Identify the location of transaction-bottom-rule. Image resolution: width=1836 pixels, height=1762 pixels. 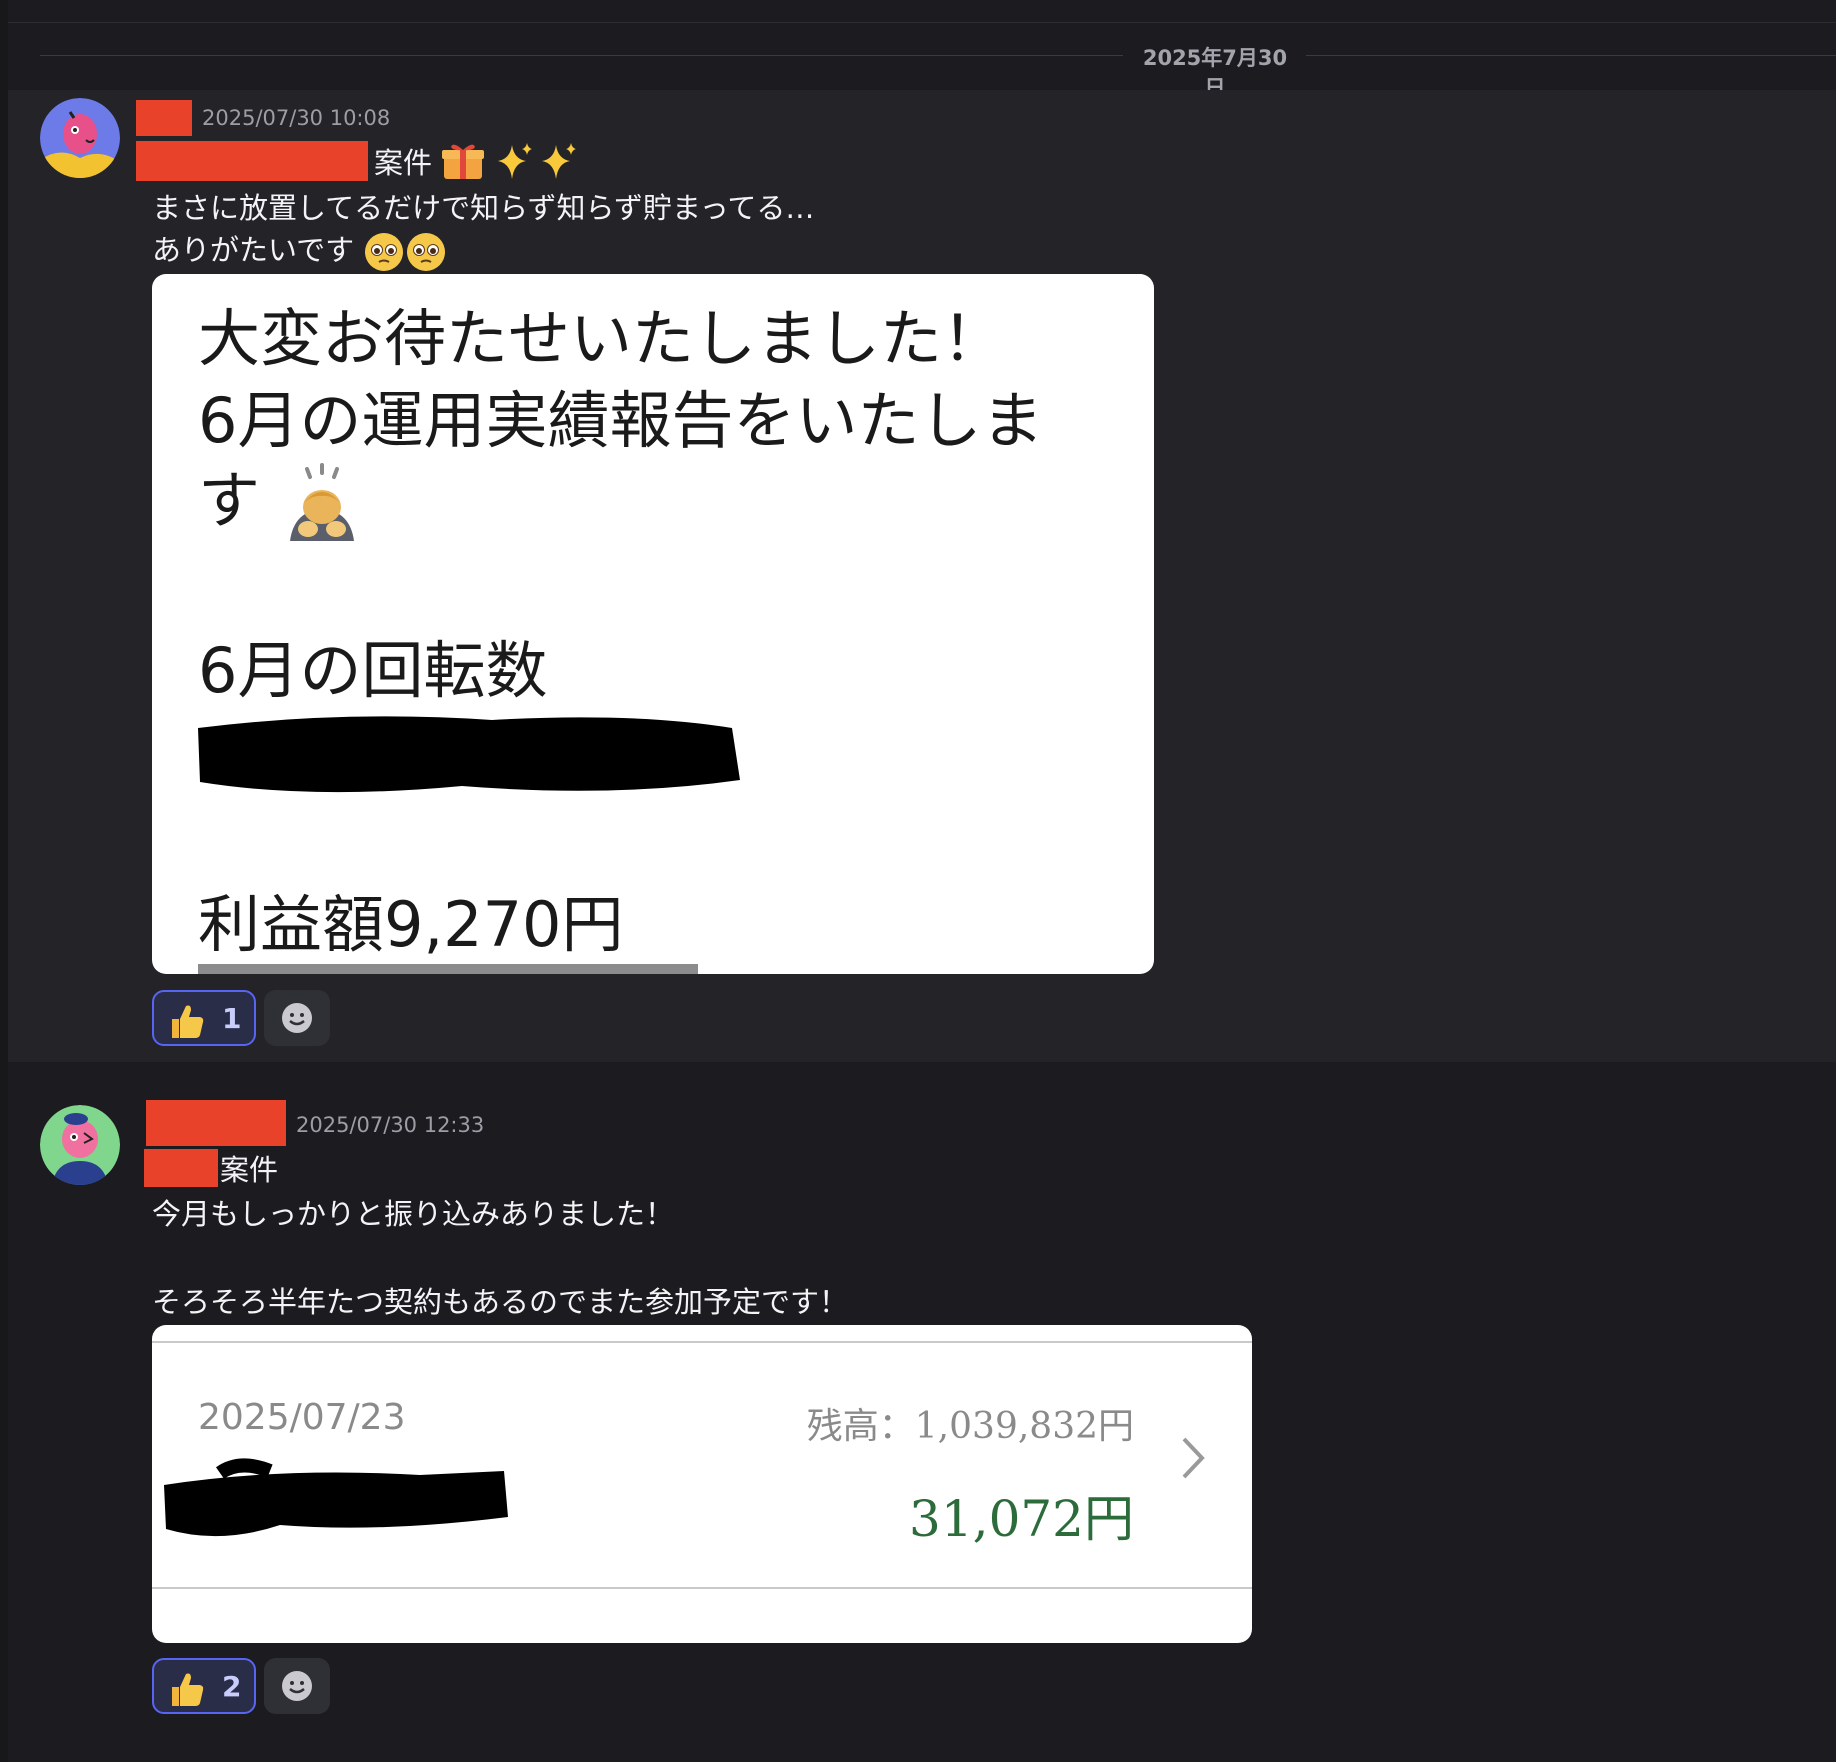
(702, 1588).